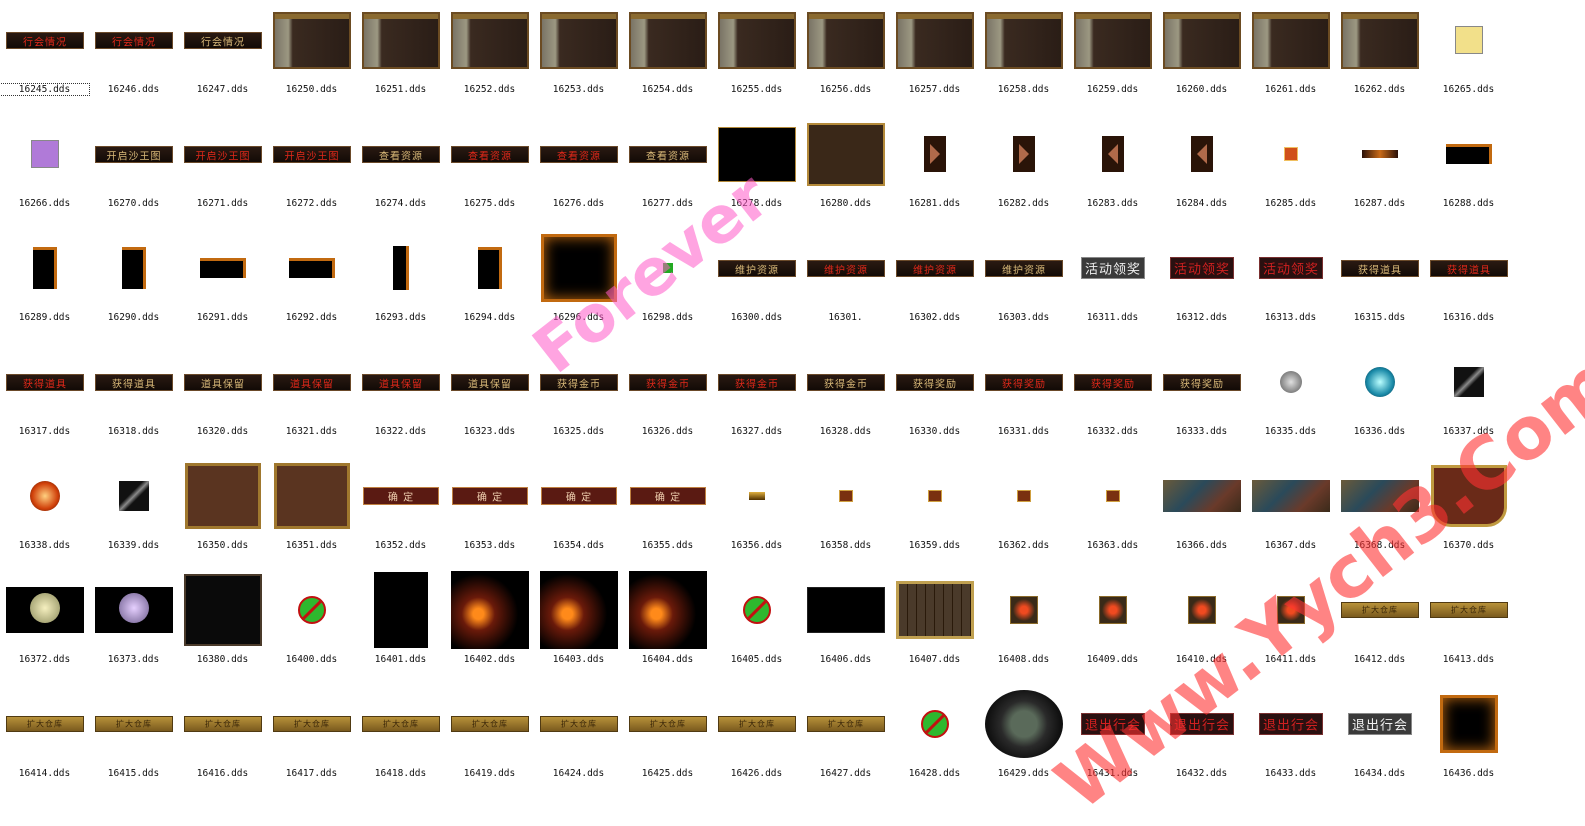 This screenshot has width=1585, height=826. What do you see at coordinates (489, 399) in the screenshot?
I see `file-item: 道具保留 16323.dds` at bounding box center [489, 399].